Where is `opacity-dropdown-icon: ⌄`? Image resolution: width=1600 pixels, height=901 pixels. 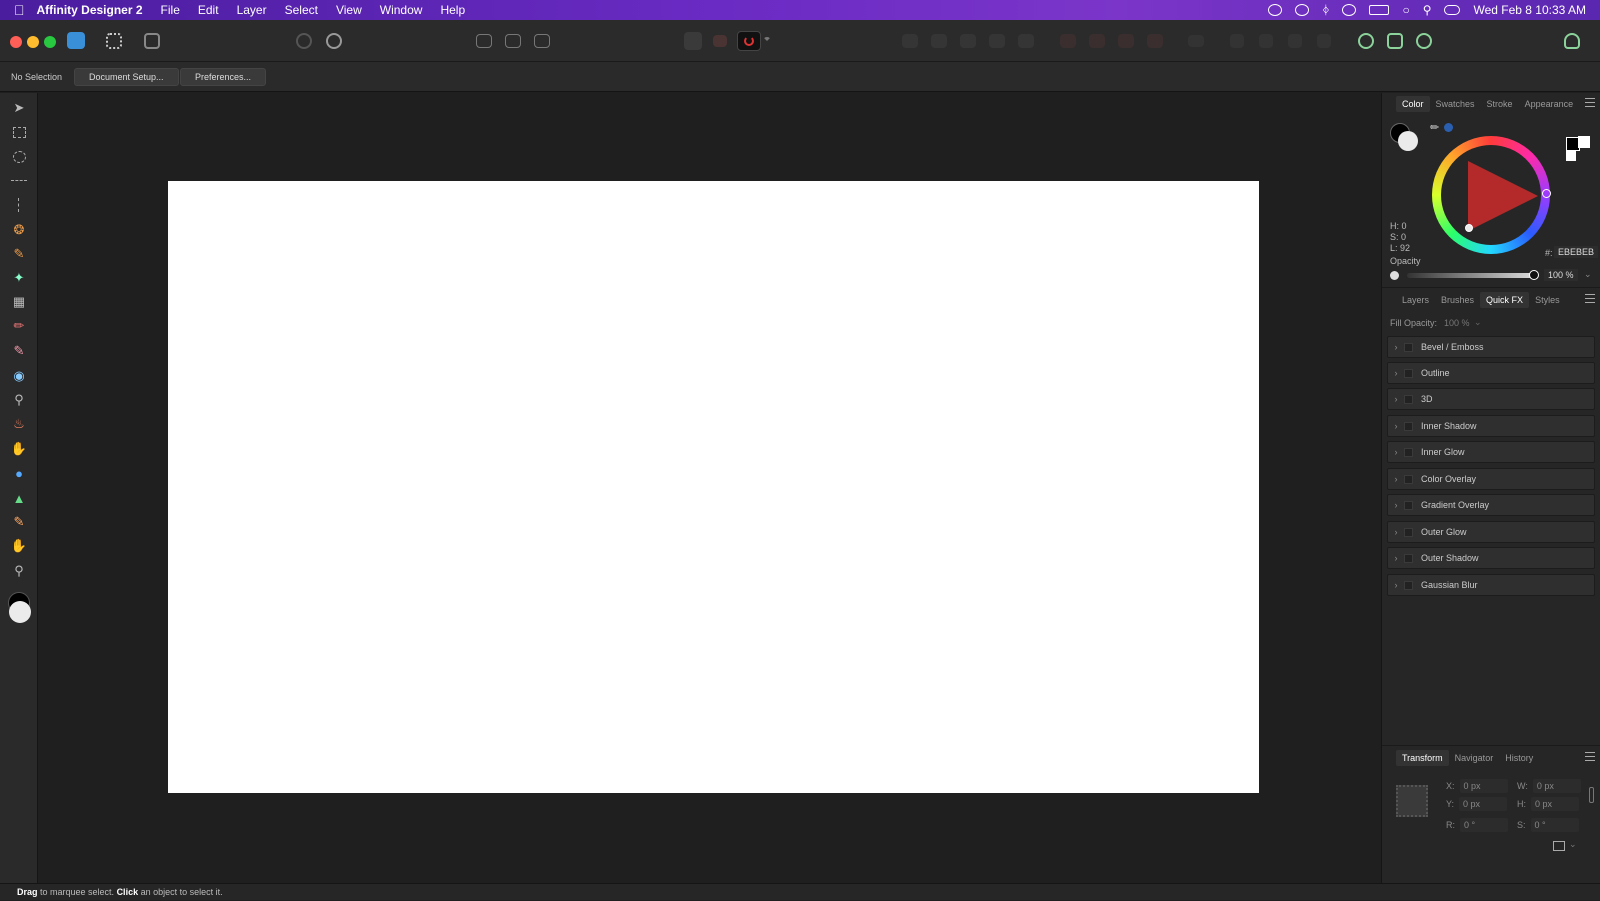
opacity-dropdown-icon: ⌄ is located at coordinates (1588, 274).